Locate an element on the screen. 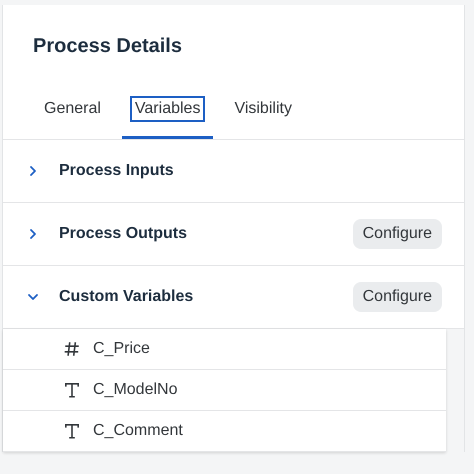  hash-icon is located at coordinates (72, 349).